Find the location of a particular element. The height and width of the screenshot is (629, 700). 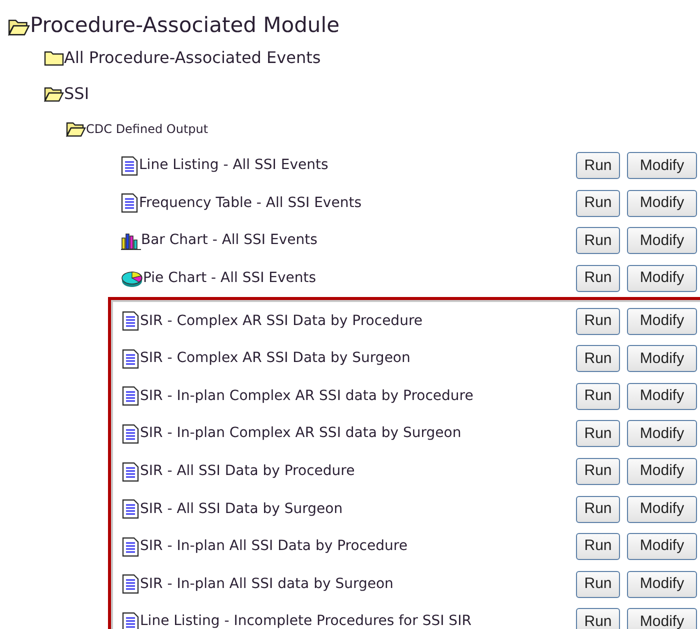

report-title: Line Listing - All SSI Events is located at coordinates (233, 165).